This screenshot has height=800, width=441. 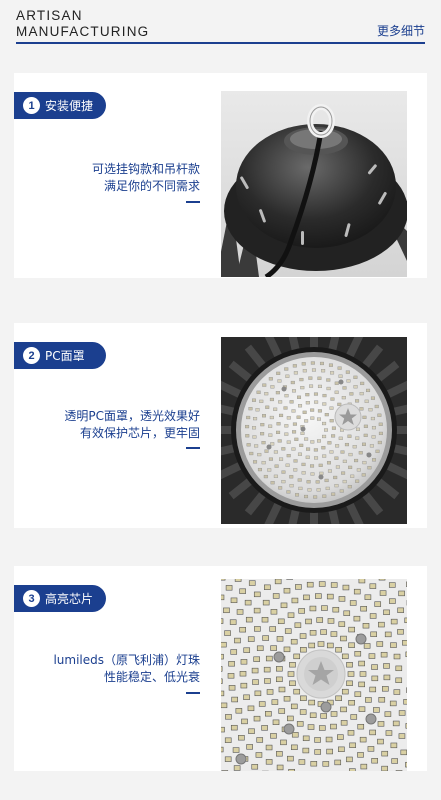 I want to click on feature-description: 透明PC面罩，透光效果好 有效保护芯片，更牢固, so click(x=132, y=425).